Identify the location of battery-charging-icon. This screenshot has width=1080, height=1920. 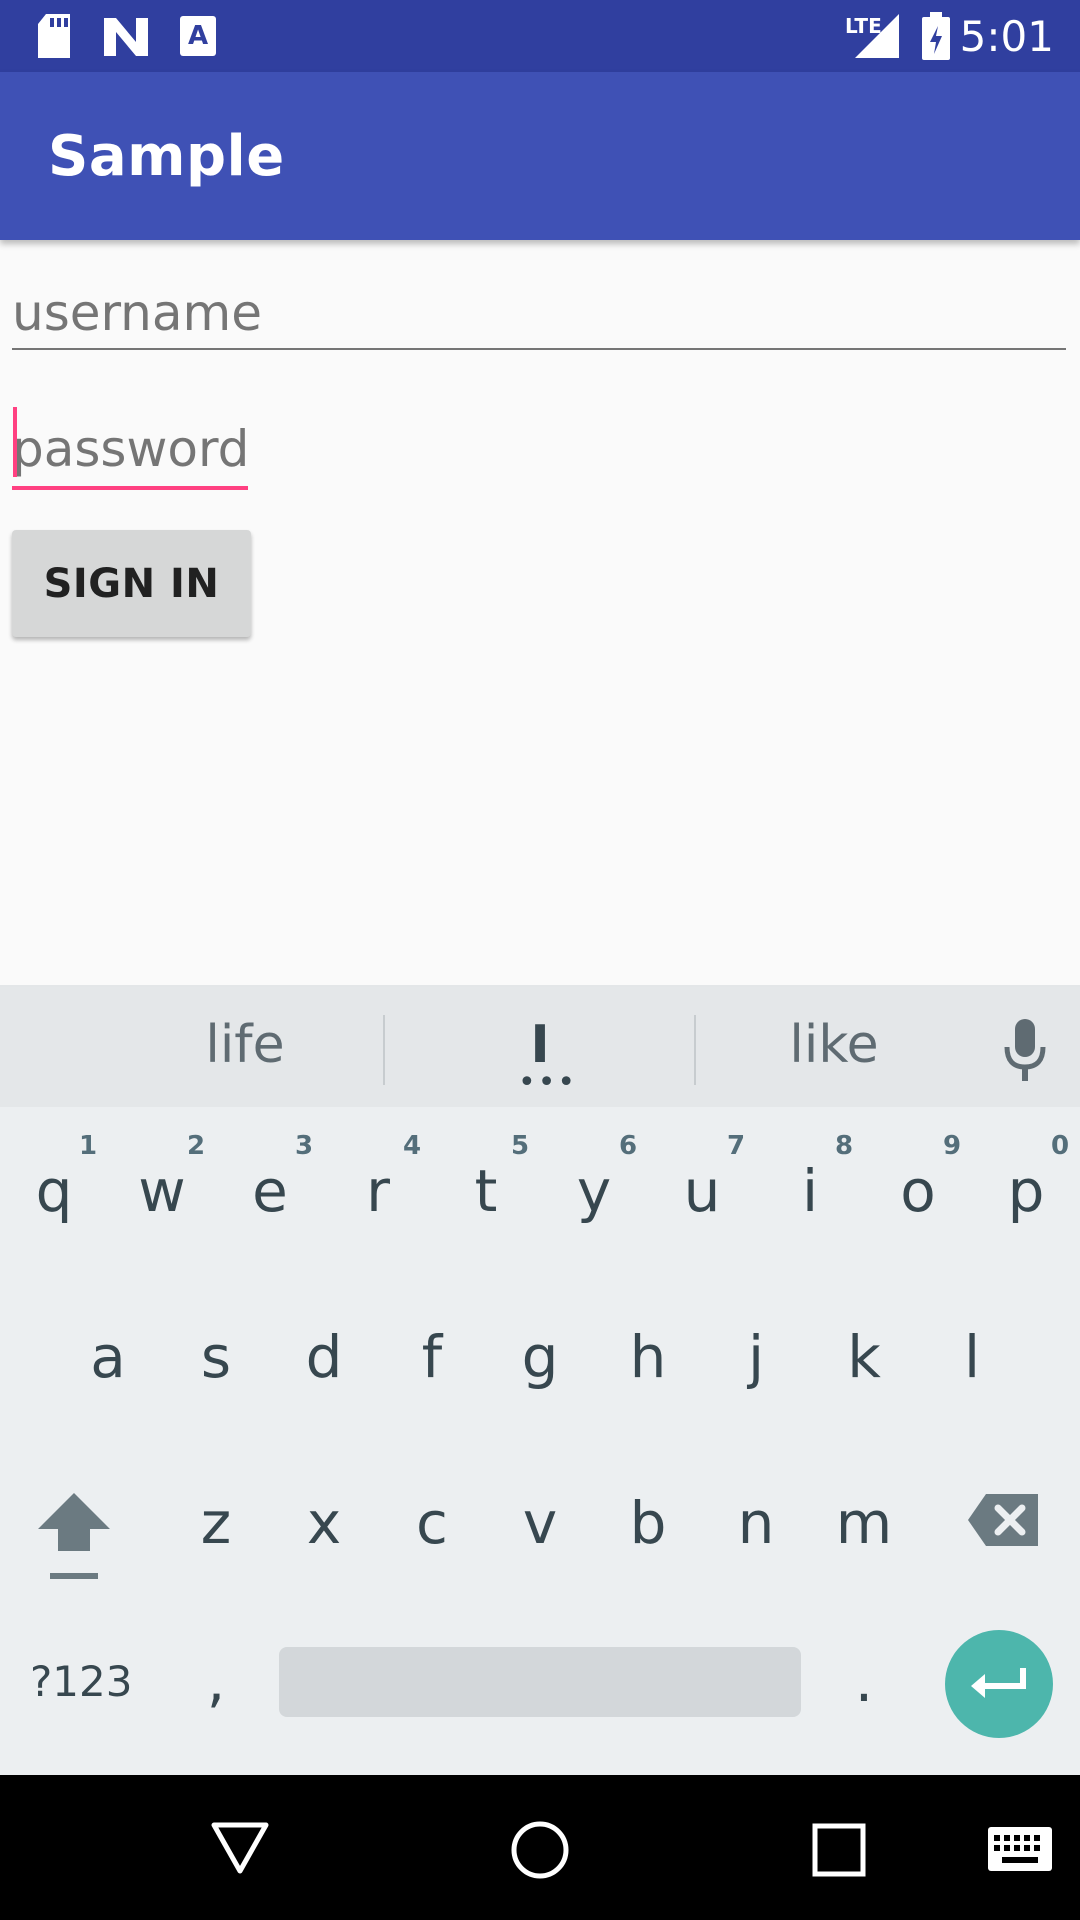
(936, 36).